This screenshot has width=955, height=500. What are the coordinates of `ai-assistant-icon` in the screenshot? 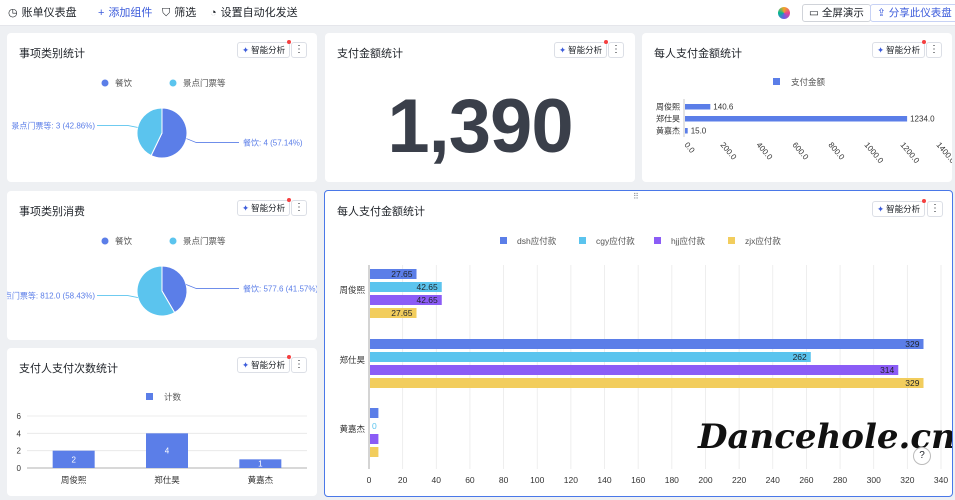 It's located at (784, 13).